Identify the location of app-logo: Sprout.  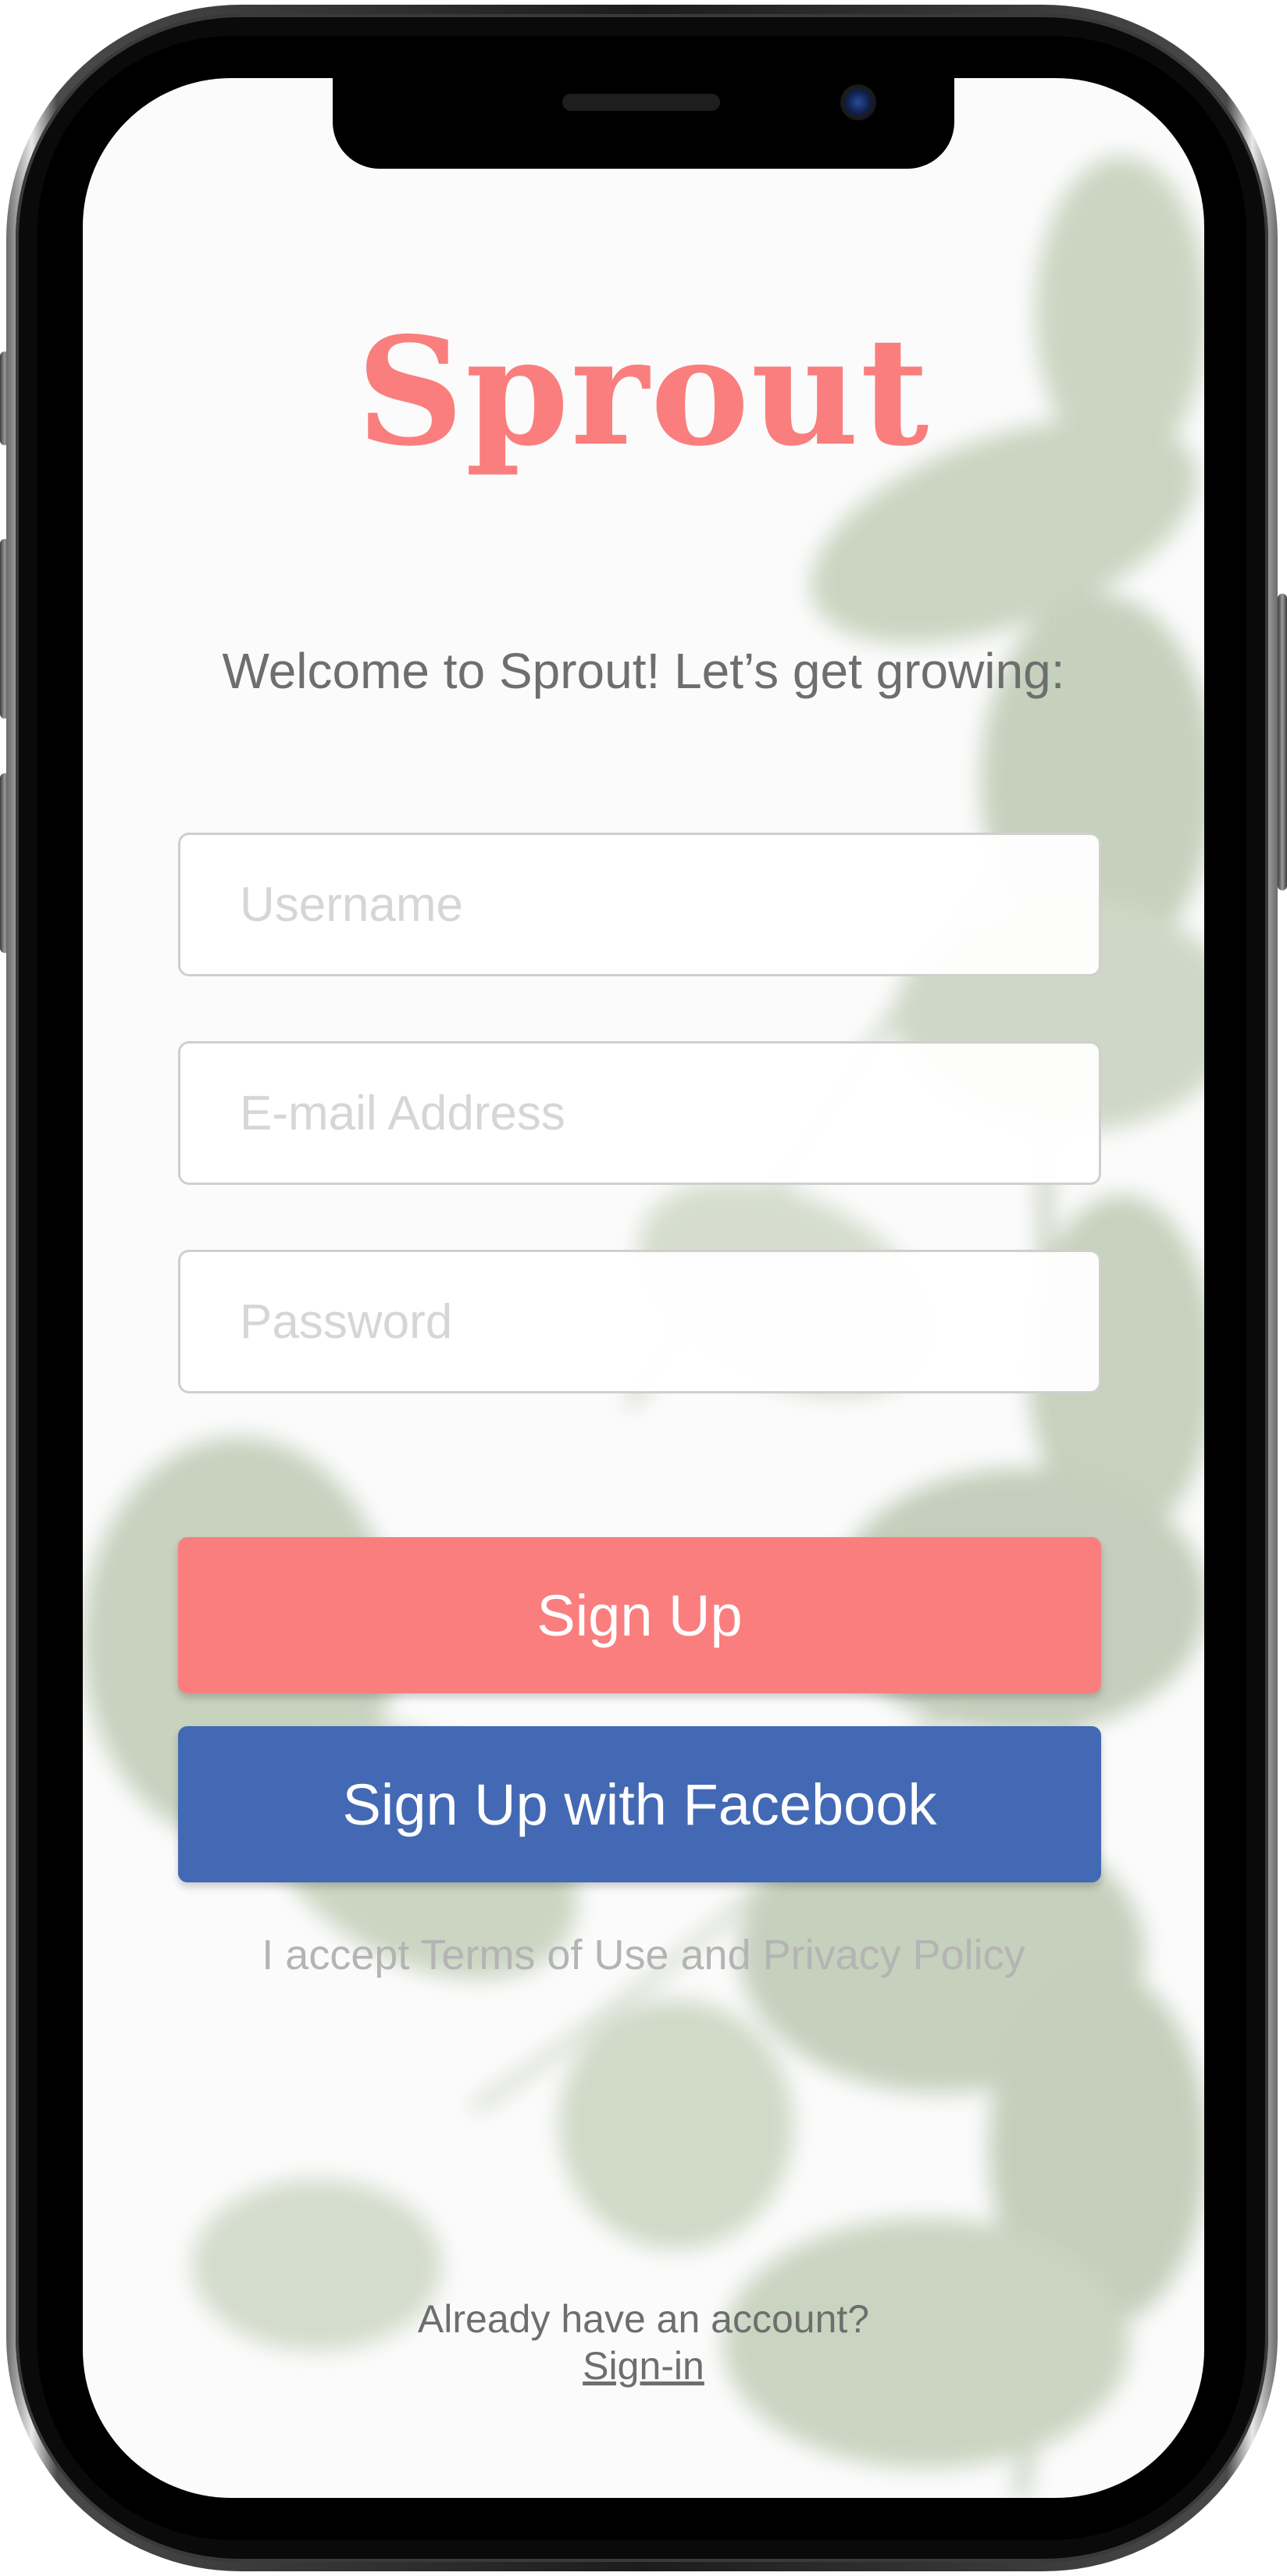
(643, 392).